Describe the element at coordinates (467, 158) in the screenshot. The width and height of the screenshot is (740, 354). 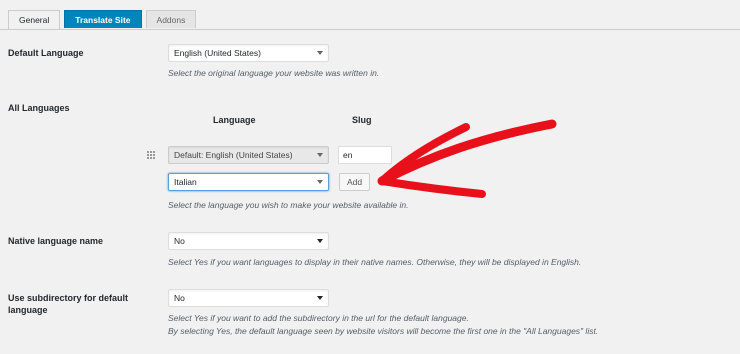
I see `red-arrow-annotation` at that location.